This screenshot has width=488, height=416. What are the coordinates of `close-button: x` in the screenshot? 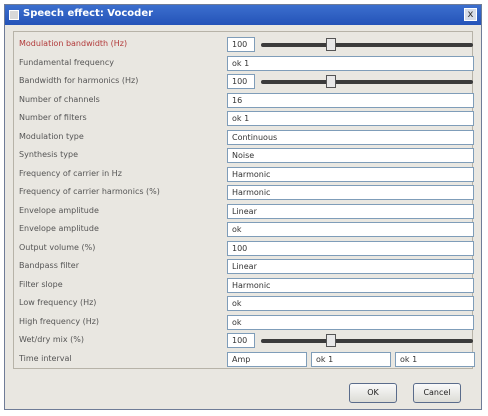 It's located at (470, 14).